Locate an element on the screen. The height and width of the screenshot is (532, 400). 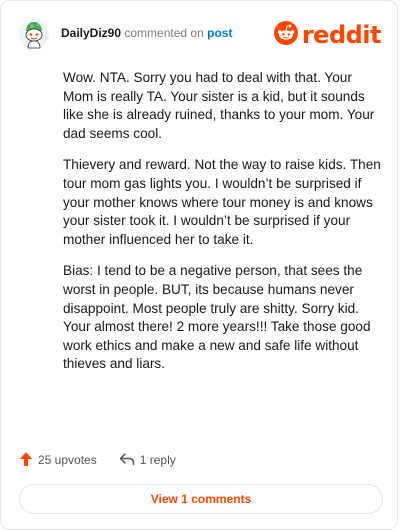
view-comments-button: View 1 comments is located at coordinates (201, 499).